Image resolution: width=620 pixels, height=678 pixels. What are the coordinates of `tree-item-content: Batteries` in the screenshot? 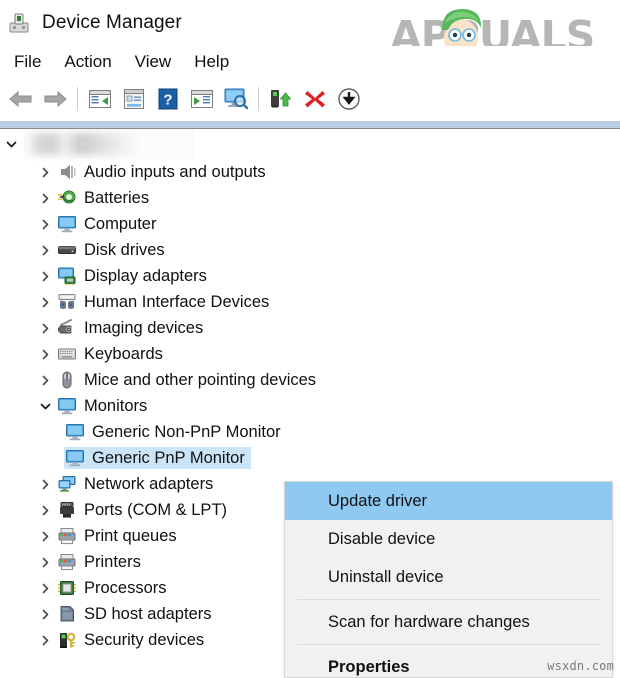 It's located at (105, 198).